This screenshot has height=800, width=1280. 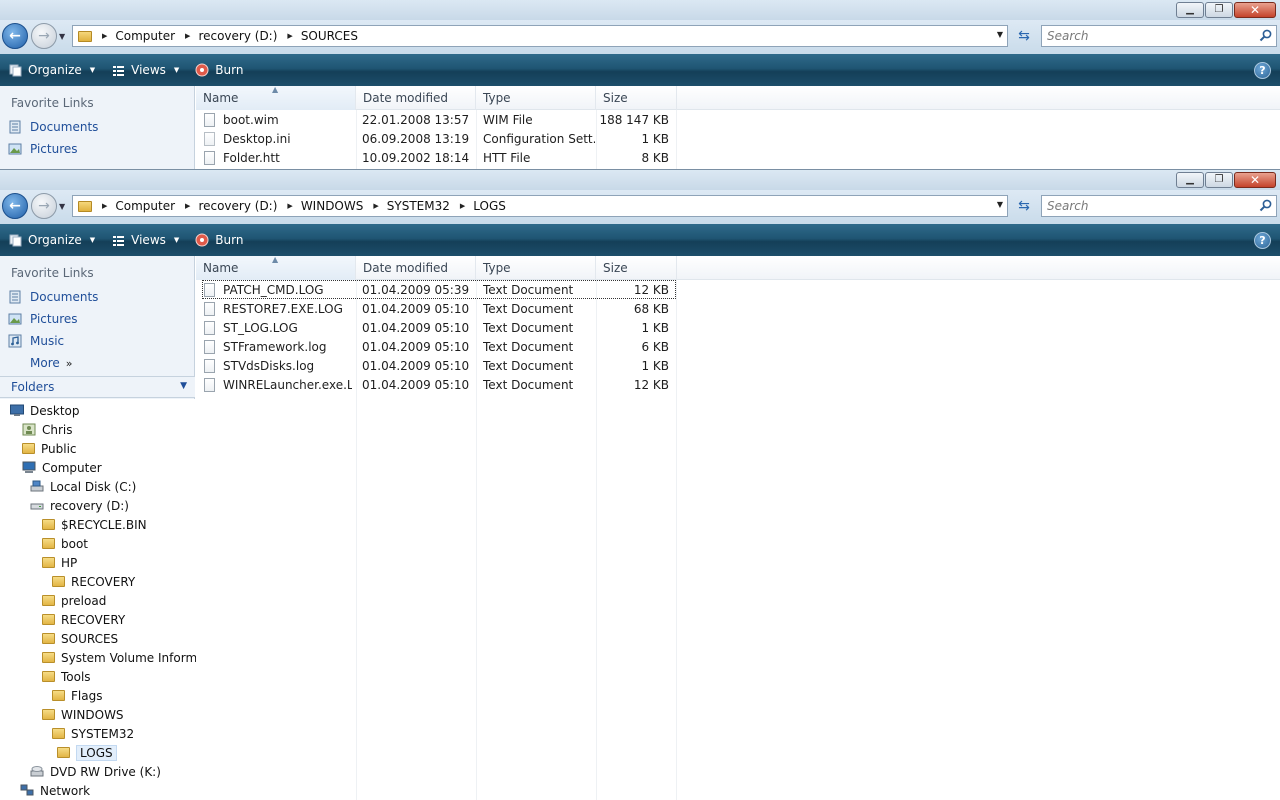 What do you see at coordinates (47, 429) in the screenshot?
I see `tree-node-chris: Chris` at bounding box center [47, 429].